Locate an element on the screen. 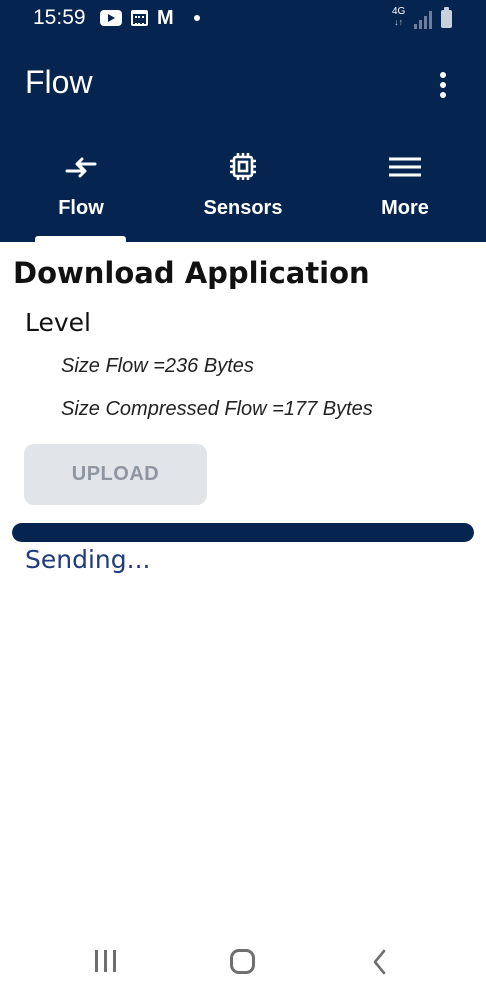  tab-more: More is located at coordinates (405, 191).